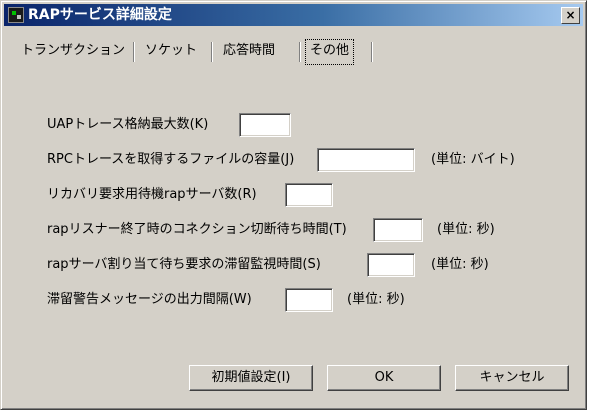  I want to click on warning-interval-label: 滞留警告メッセージの出力間隔(W), so click(149, 299).